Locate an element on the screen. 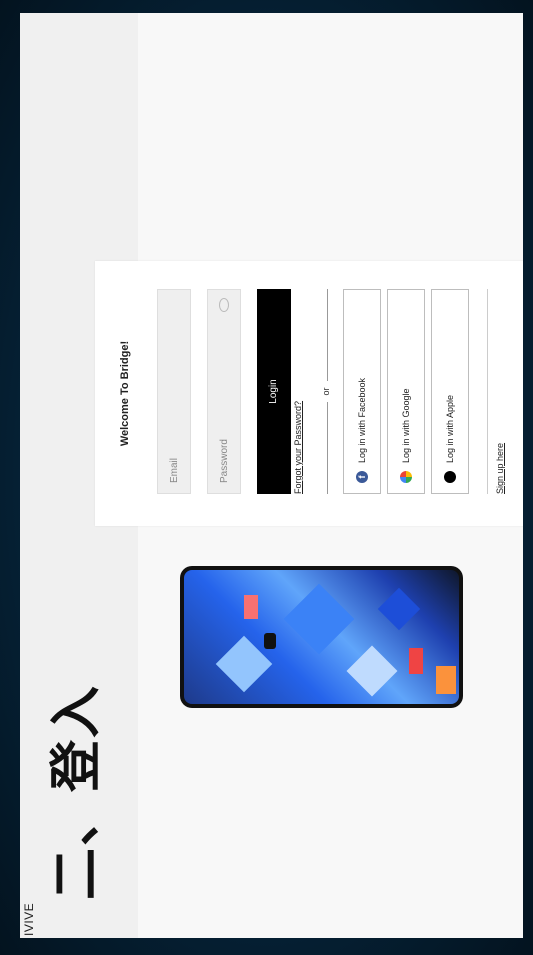 This screenshot has width=533, height=955. card-divider is located at coordinates (487, 391).